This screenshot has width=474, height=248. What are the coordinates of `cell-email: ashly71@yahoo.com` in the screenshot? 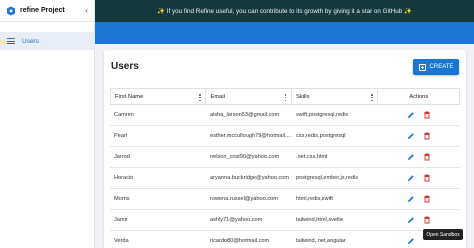 It's located at (236, 220).